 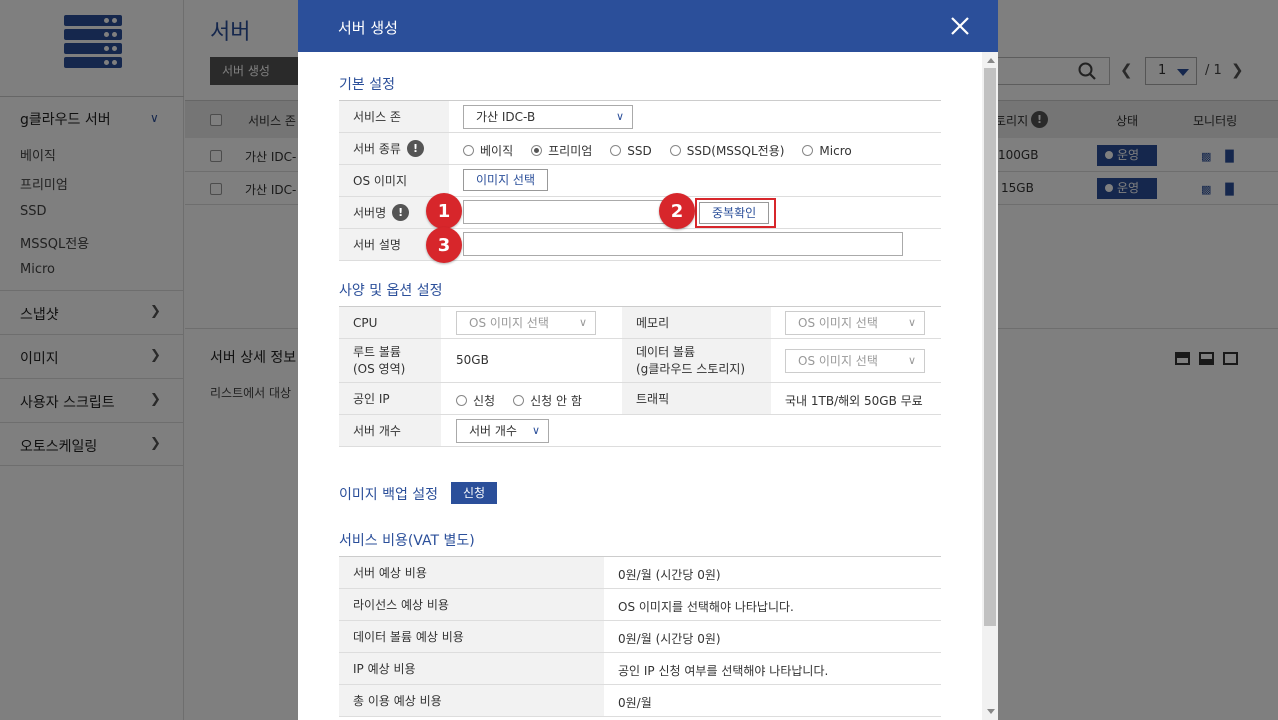 I want to click on row-server-type: 서버 종류 ! 베이직 프리미엄 SSD SSD(MSSQL전용) Micro, so click(x=640, y=149).